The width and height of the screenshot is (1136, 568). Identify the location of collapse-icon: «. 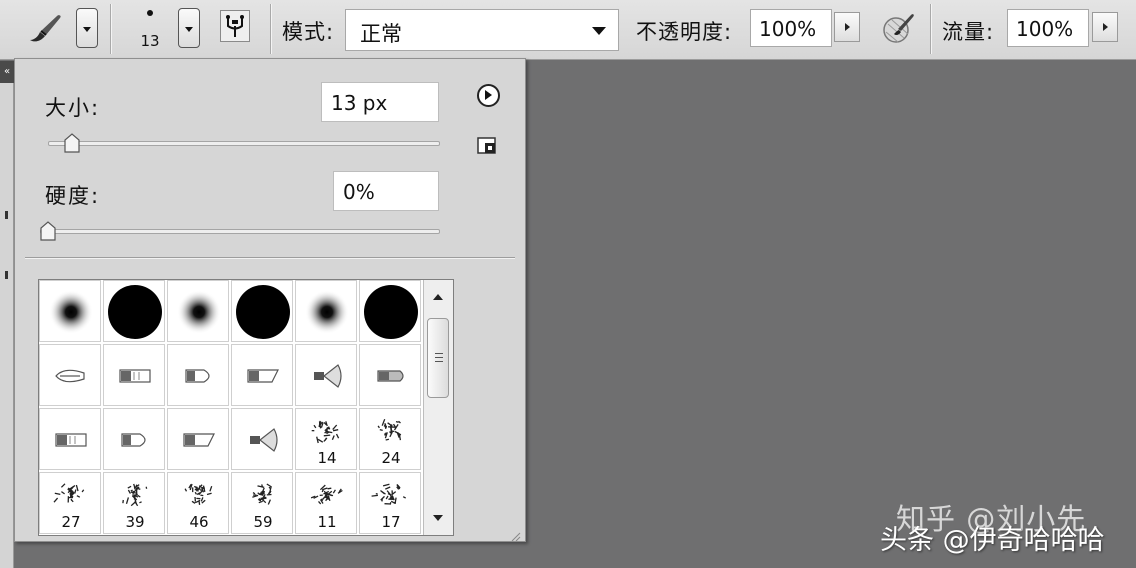
(7, 72).